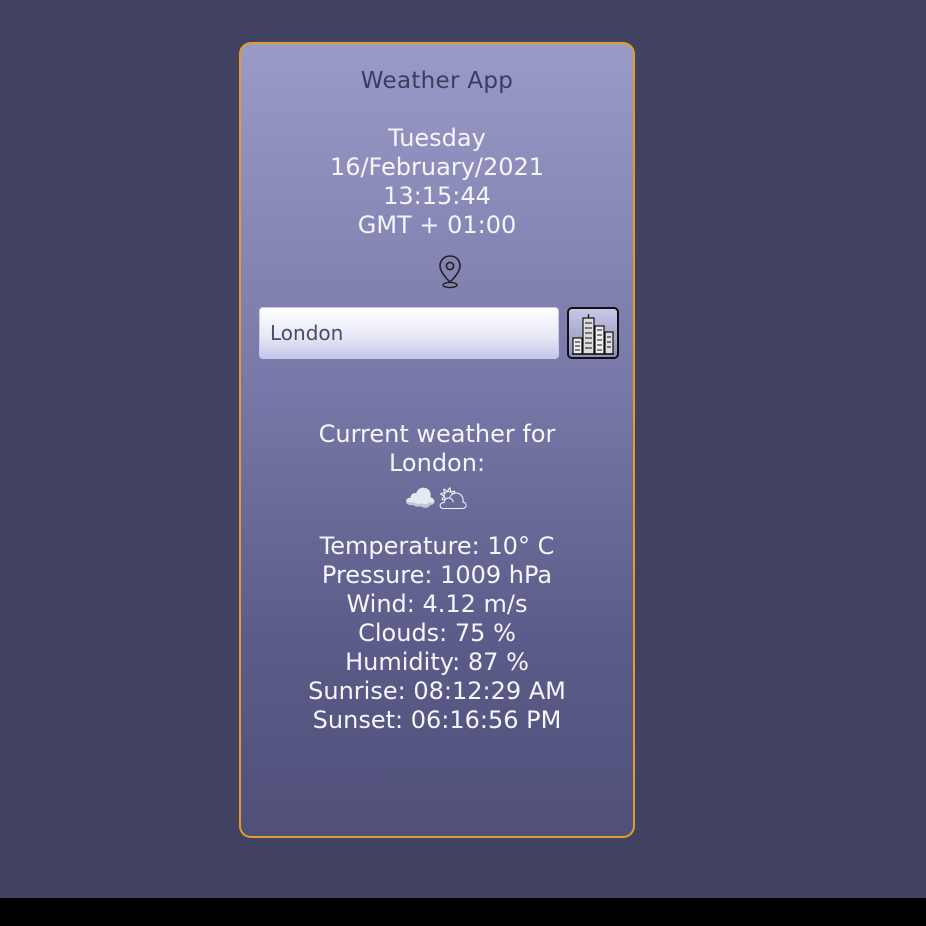  Describe the element at coordinates (450, 272) in the screenshot. I see `location-pin-icon` at that location.